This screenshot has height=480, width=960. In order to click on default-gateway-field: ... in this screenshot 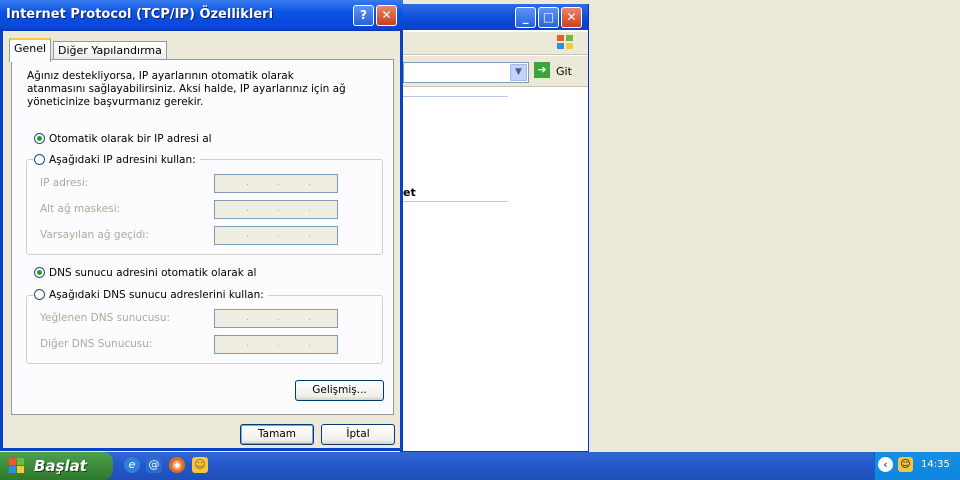, I will do `click(276, 235)`.